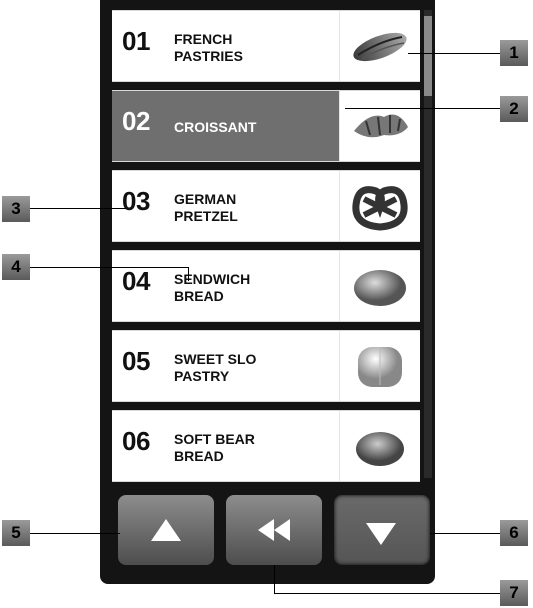 This screenshot has height=608, width=533. Describe the element at coordinates (379, 286) in the screenshot. I see `sandwich-bread-image` at that location.